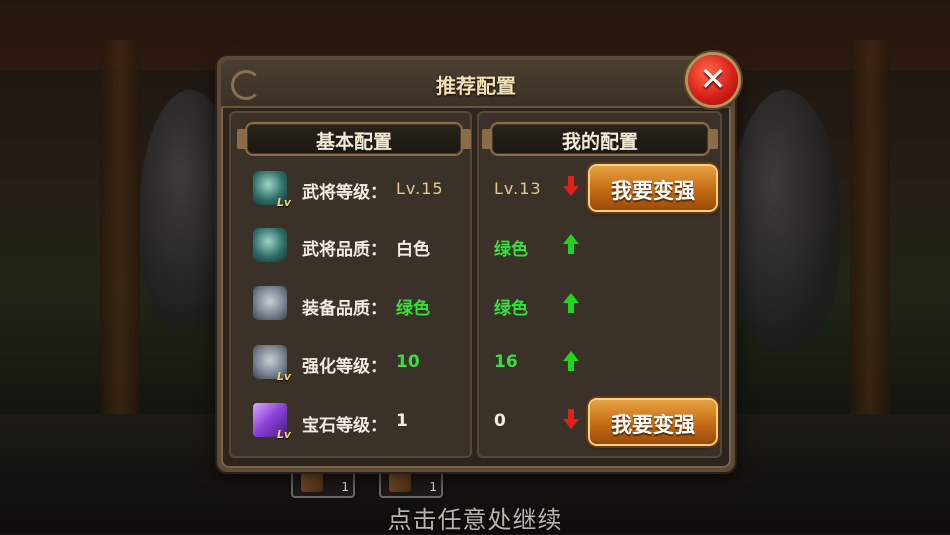  I want to click on row-label: 武将等级：, so click(344, 193).